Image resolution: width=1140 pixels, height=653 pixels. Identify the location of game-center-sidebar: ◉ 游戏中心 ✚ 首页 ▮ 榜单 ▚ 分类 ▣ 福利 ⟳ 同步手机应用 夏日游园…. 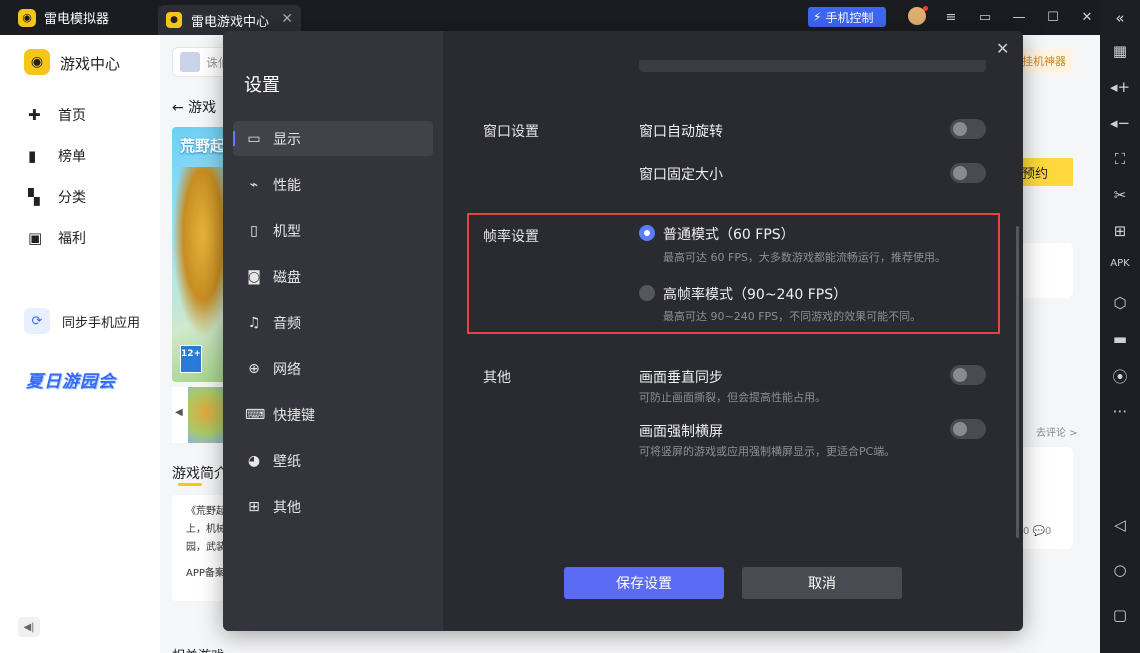
(80, 344).